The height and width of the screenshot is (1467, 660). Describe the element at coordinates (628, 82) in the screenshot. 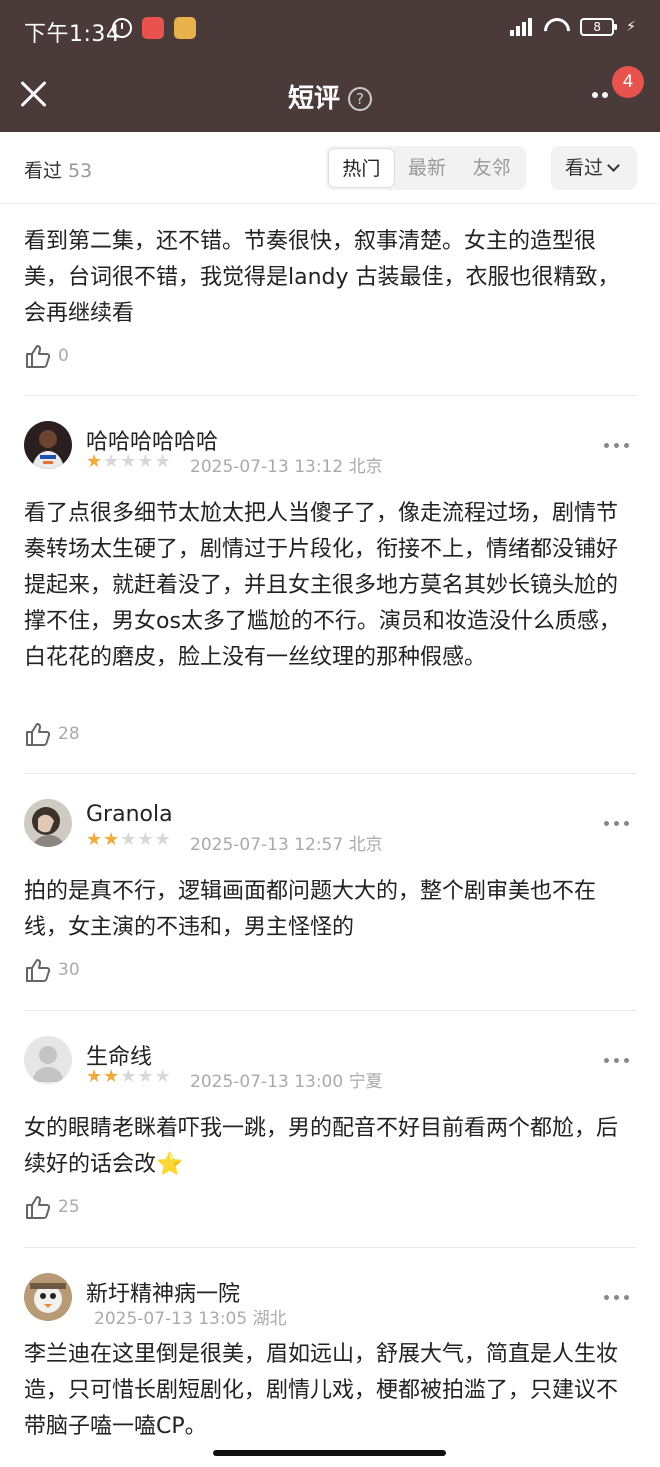

I see `notification-badge: 4` at that location.